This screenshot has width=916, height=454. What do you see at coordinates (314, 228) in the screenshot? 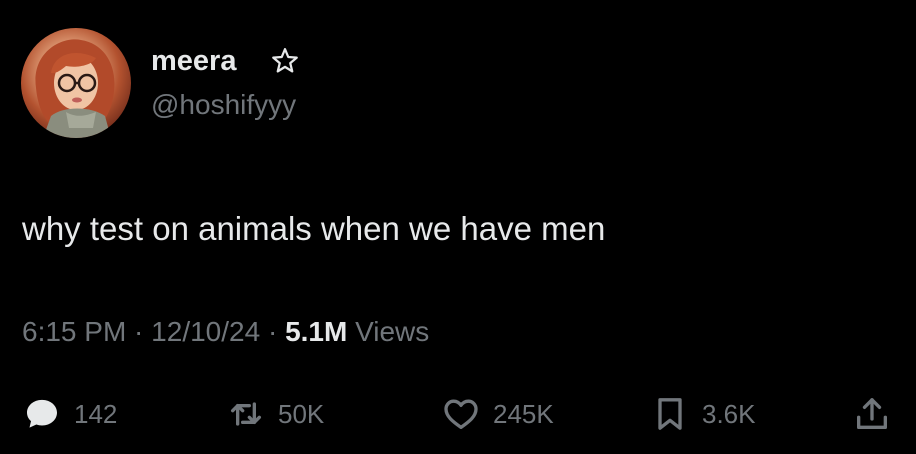
I see `tweet-text: why test on animals when we have men` at bounding box center [314, 228].